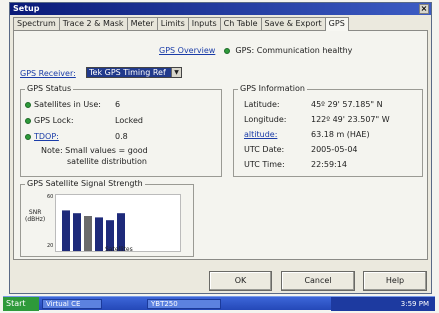  What do you see at coordinates (187, 50) in the screenshot?
I see `gps-overview-link: GPS Overview` at bounding box center [187, 50].